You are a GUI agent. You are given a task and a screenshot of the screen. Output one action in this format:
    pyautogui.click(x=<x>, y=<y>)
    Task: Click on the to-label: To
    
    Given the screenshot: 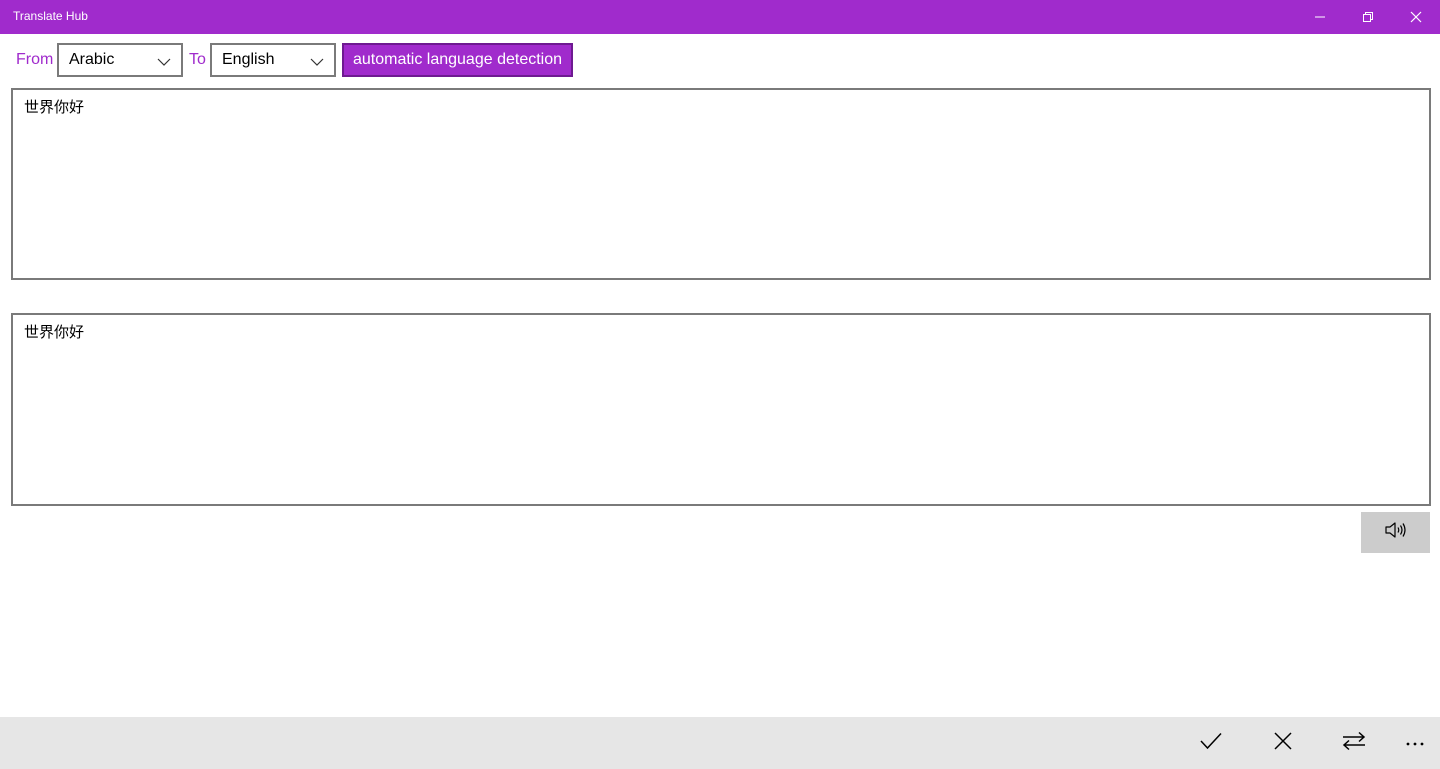 What is the action you would take?
    pyautogui.click(x=197, y=59)
    